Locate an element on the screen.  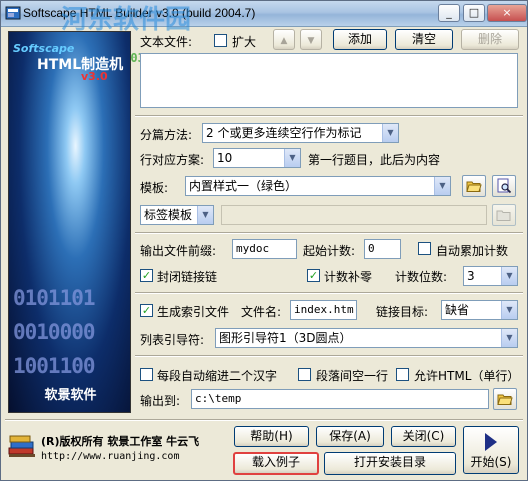
maximize-button: □ is located at coordinates (474, 13).